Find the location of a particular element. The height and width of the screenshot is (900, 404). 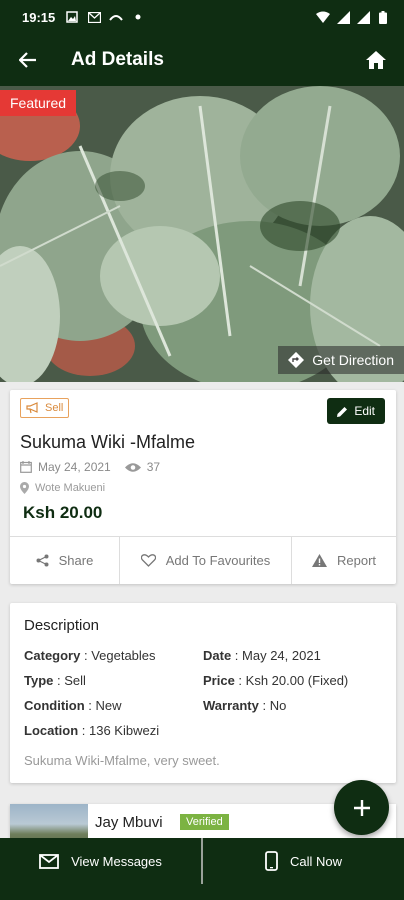

status-bar: 19:15 is located at coordinates (202, 17).